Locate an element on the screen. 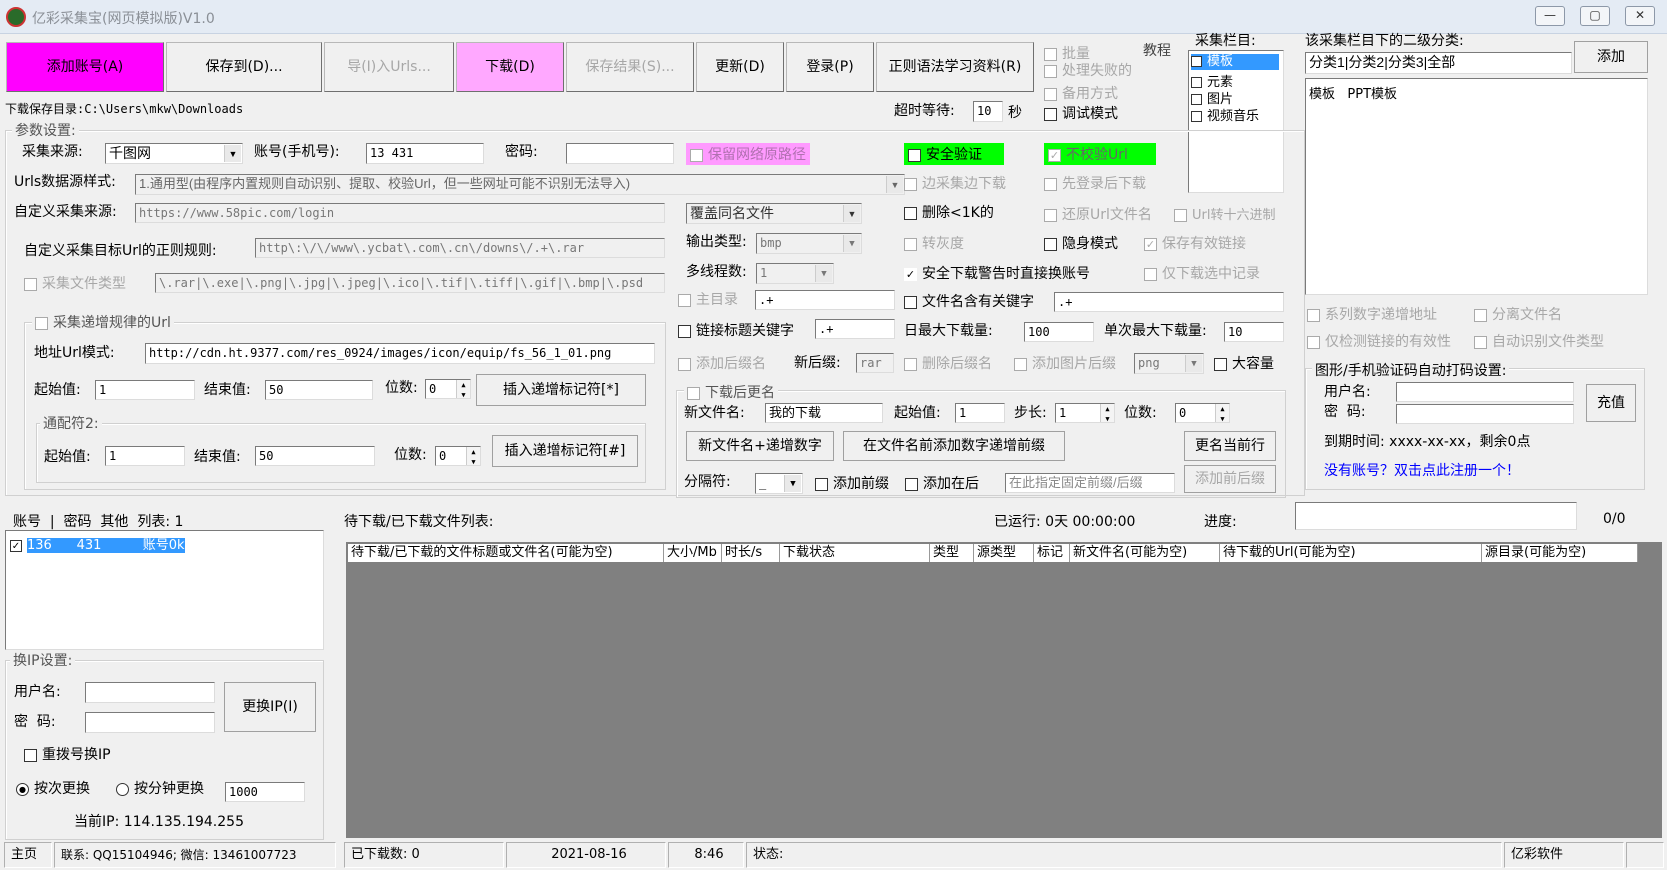 The width and height of the screenshot is (1667, 870). safe-verify-option: 安全验证 is located at coordinates (954, 154).